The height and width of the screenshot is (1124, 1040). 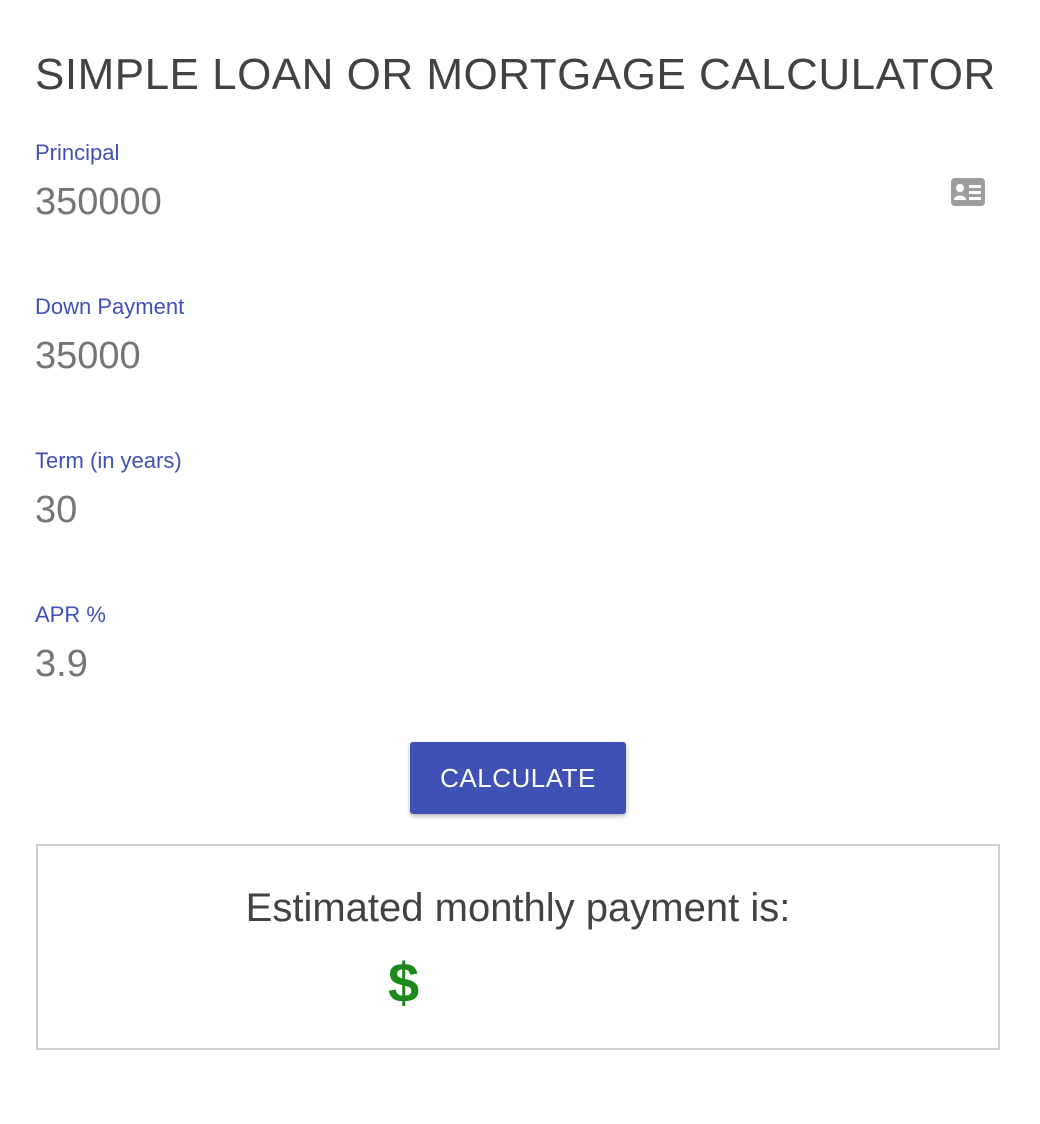 I want to click on down-payment-field: Down Payment, so click(x=520, y=349).